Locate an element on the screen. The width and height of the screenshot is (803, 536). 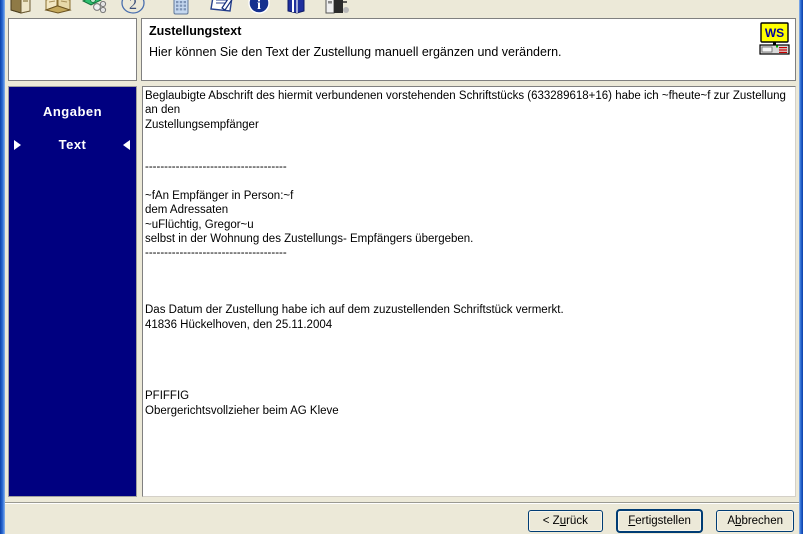
file-cabinet-icon is located at coordinates (335, 8).